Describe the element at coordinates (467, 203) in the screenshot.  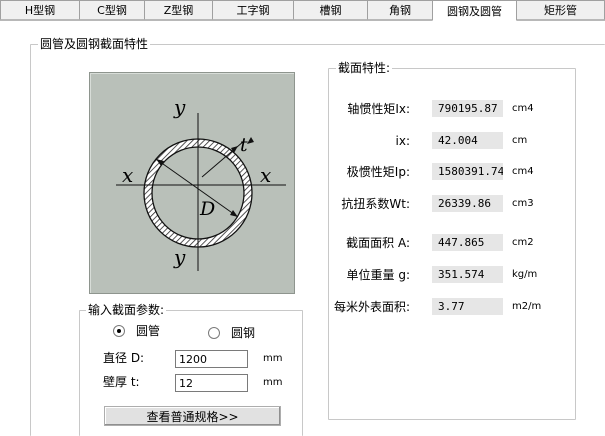
I see `prop-value-wt: 26339.86` at that location.